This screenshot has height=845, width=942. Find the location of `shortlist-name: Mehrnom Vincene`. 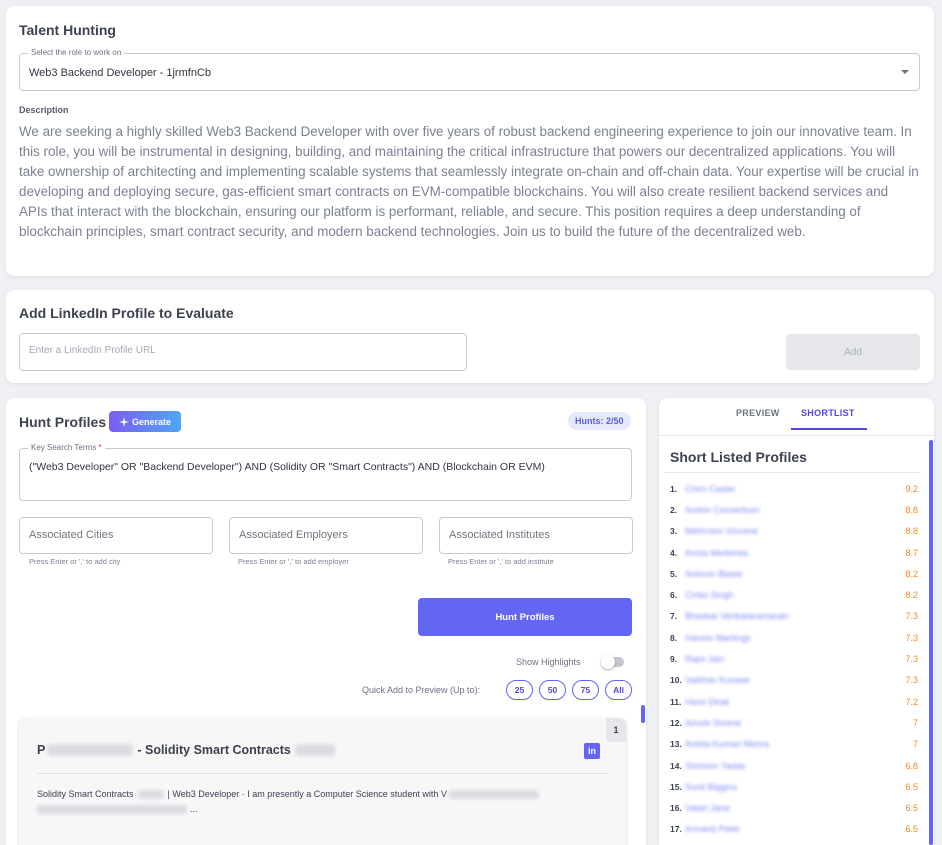

shortlist-name: Mehrnom Vincene is located at coordinates (795, 531).